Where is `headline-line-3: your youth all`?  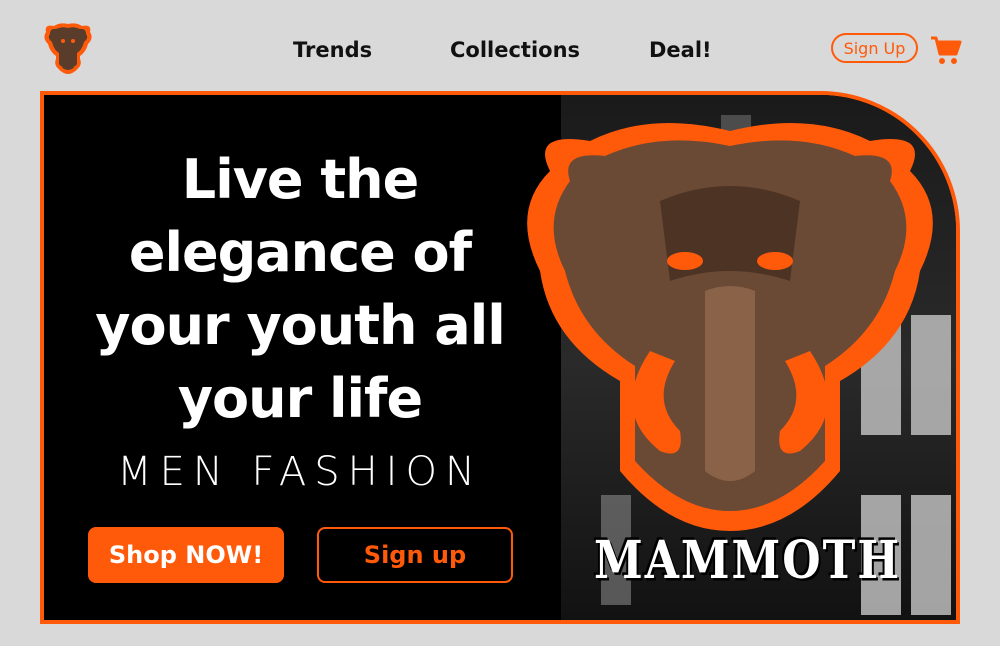
headline-line-3: your youth all is located at coordinates (300, 325).